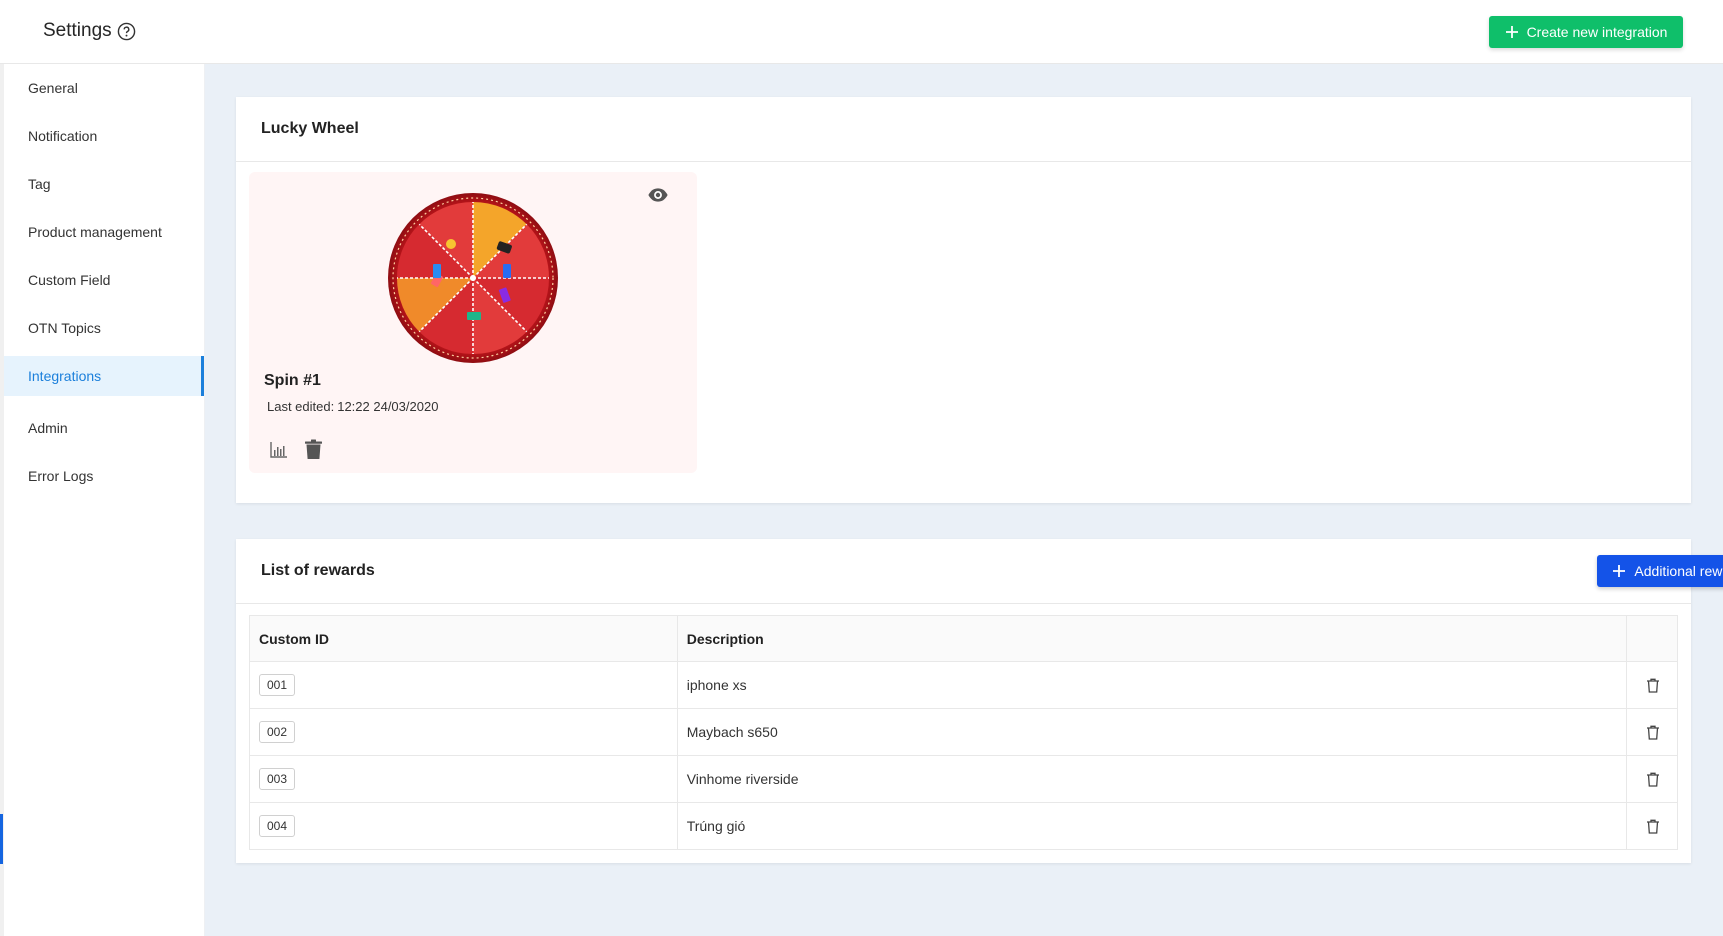 The width and height of the screenshot is (1723, 936). I want to click on table-row: 003 Vinhome riverside, so click(963, 779).